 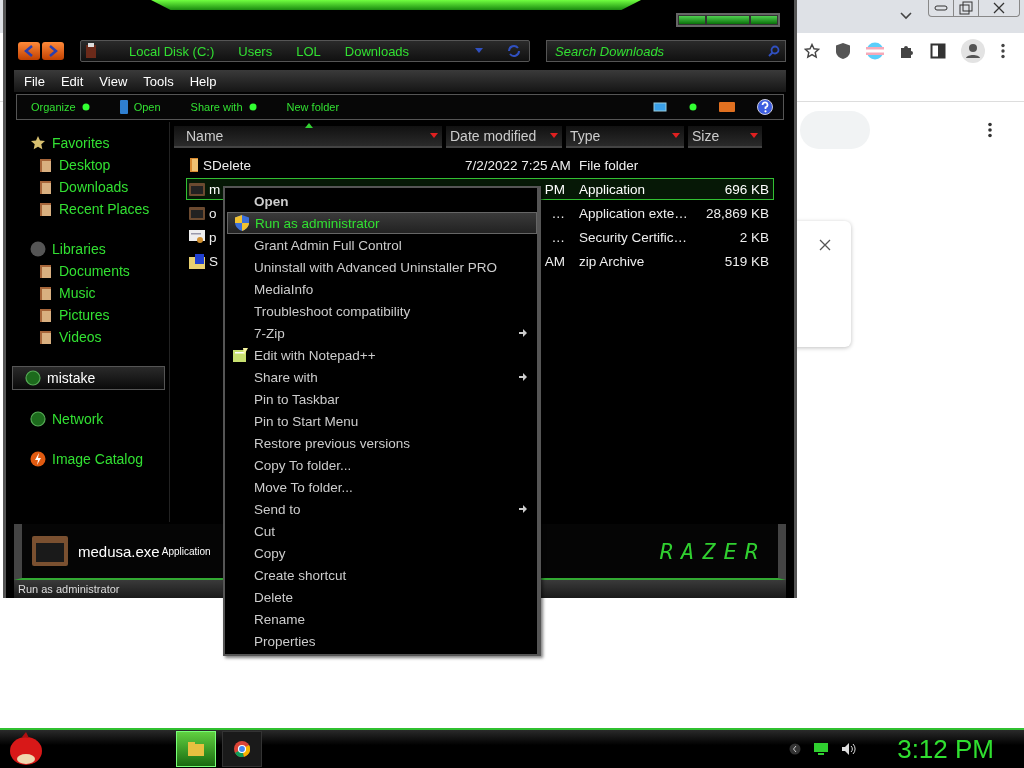 I want to click on file-type: Application, so click(x=186, y=551).